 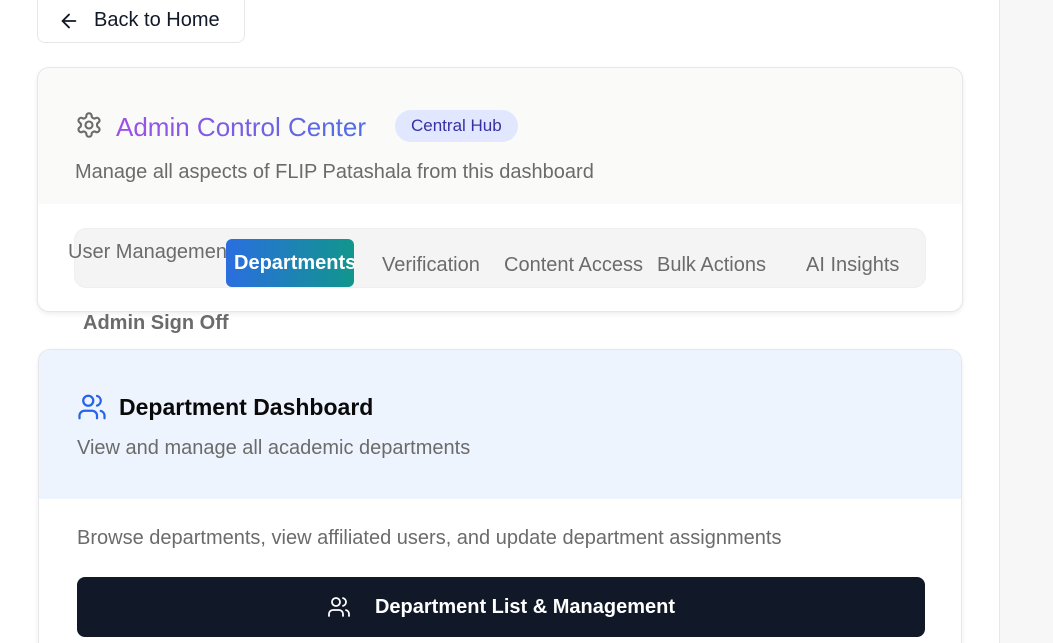 I want to click on back-to-home-label: Back to Home, so click(x=157, y=20).